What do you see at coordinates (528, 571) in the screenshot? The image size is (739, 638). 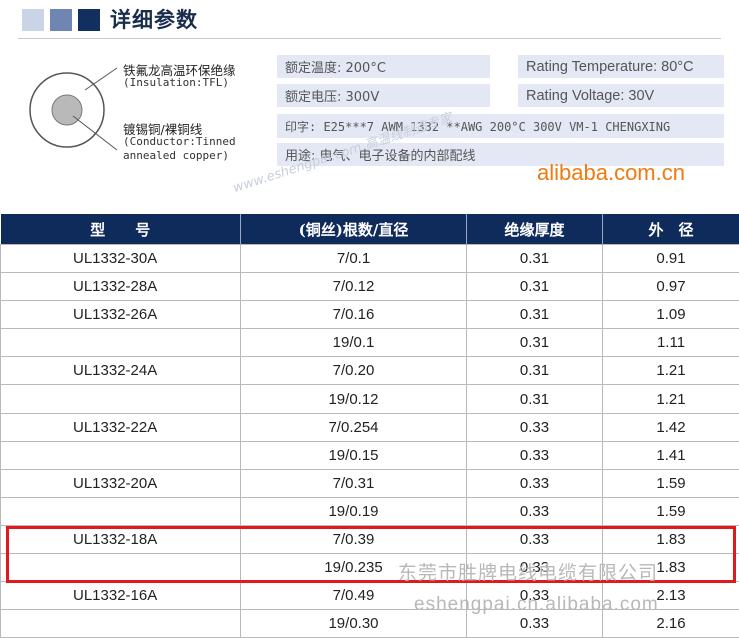 I see `company-watermark: 东莞市胜牌电线电缆有限公司` at bounding box center [528, 571].